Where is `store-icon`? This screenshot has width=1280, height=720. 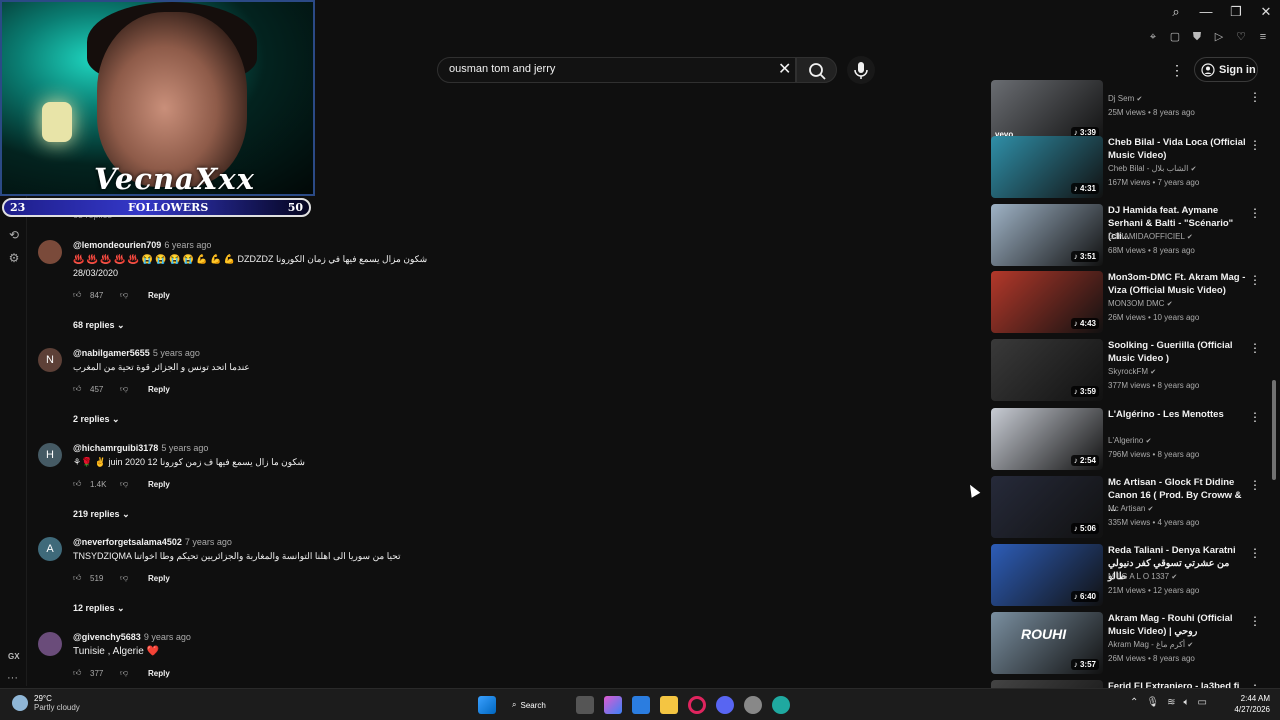 store-icon is located at coordinates (641, 705).